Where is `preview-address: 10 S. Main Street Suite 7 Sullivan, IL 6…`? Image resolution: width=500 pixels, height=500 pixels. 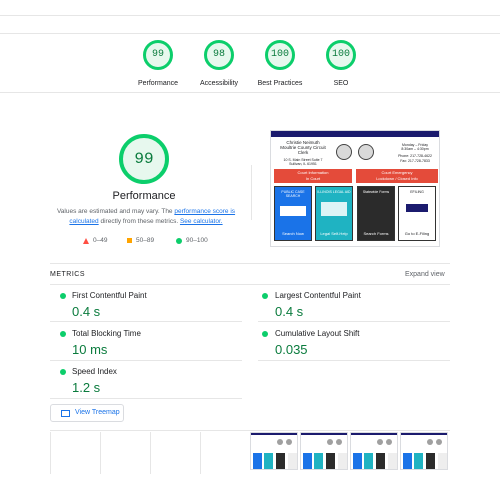 preview-address: 10 S. Main Street Suite 7 Sullivan, IL 6… is located at coordinates (303, 162).